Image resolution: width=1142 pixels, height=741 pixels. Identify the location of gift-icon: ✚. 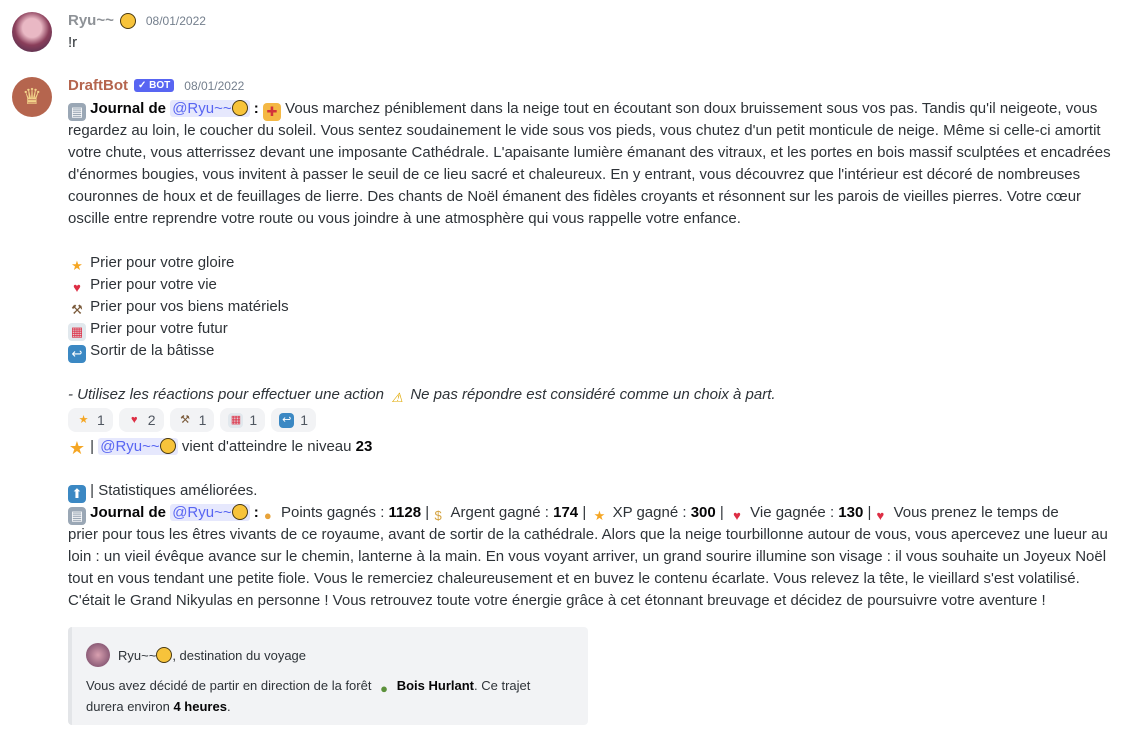
(271, 112).